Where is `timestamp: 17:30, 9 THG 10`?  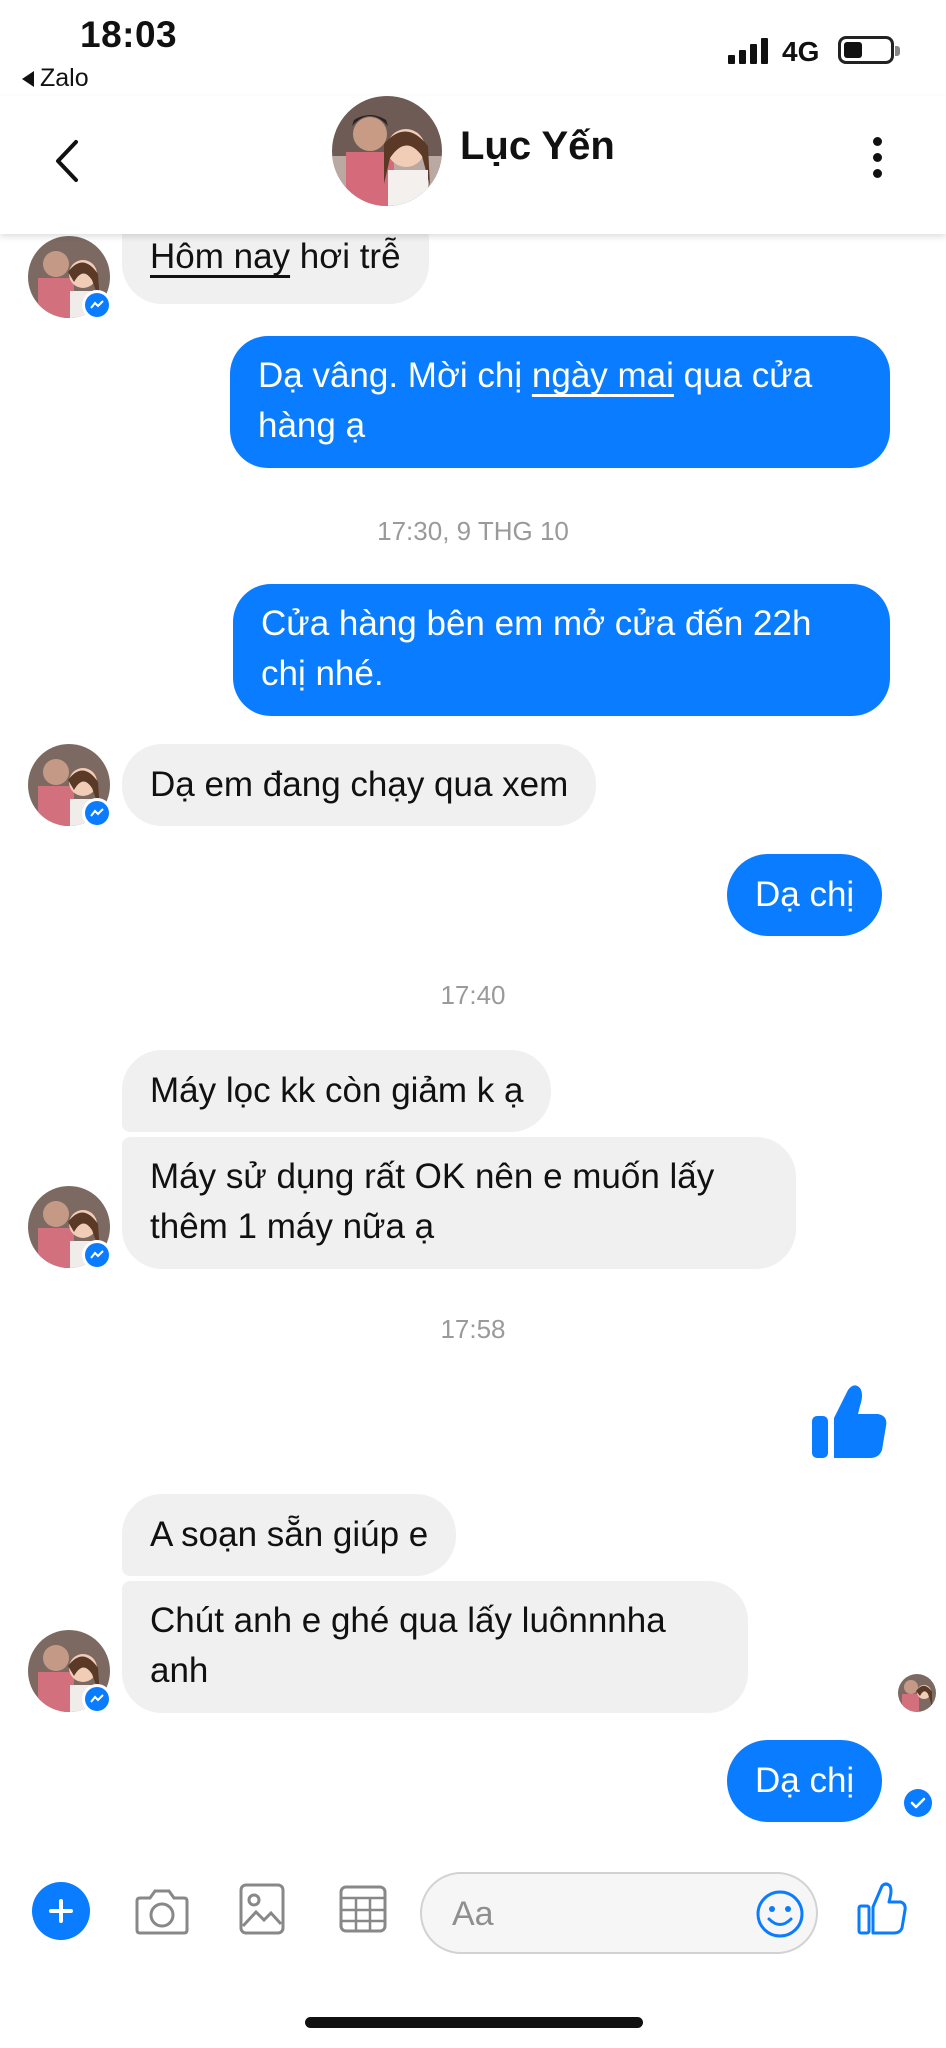
timestamp: 17:30, 9 THG 10 is located at coordinates (473, 531).